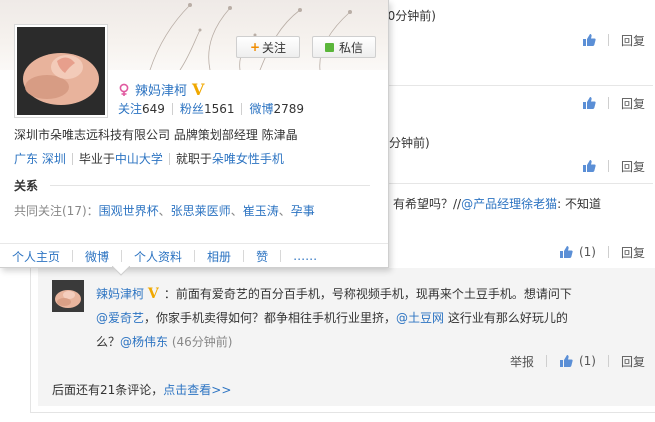 Image resolution: width=655 pixels, height=422 pixels. Describe the element at coordinates (124, 89) in the screenshot. I see `female-icon` at that location.